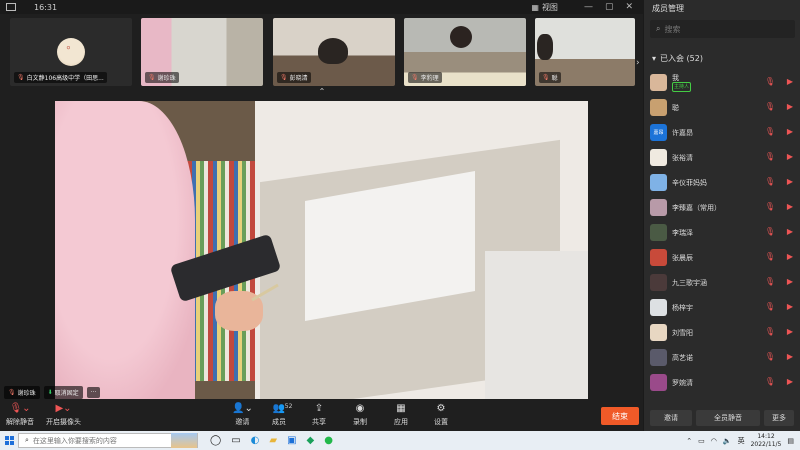 The image size is (800, 450). What do you see at coordinates (722, 307) in the screenshot?
I see `member-row: 杨梓宇 🎙 ▶` at bounding box center [722, 307].